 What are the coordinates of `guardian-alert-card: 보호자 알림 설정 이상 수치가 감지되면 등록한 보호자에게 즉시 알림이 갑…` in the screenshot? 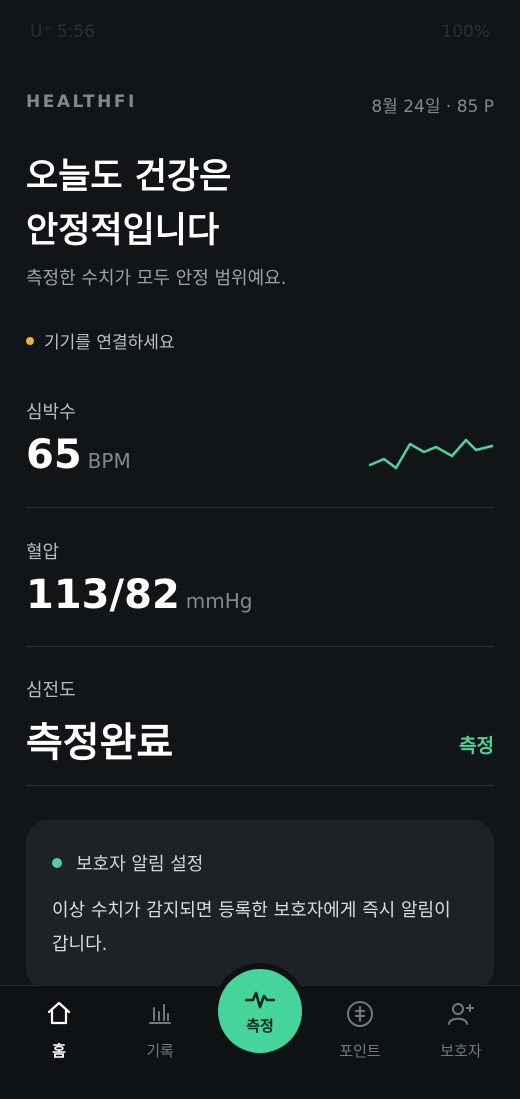 It's located at (260, 905).